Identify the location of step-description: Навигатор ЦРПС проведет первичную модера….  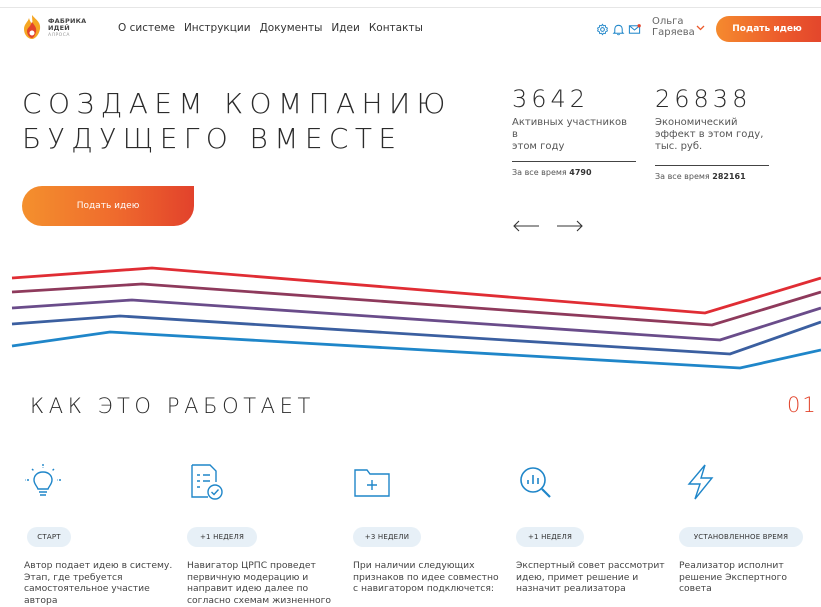
(267, 583).